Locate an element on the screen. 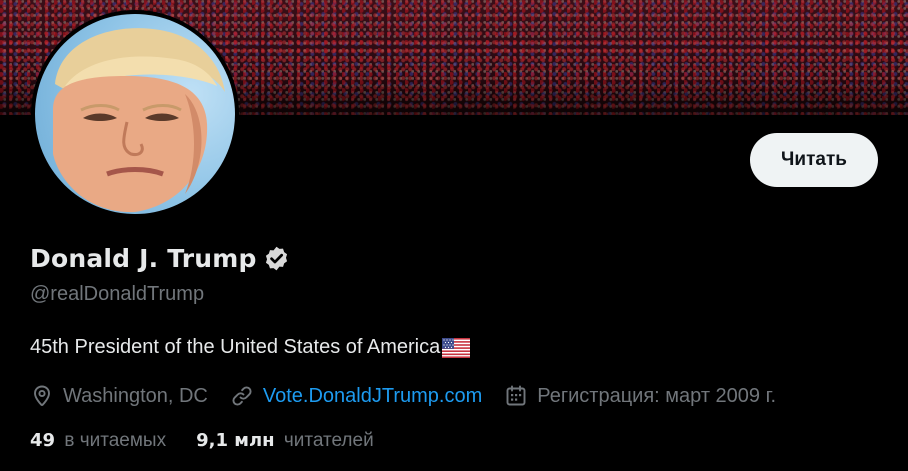  display-name: Donald J. Trump is located at coordinates (143, 258).